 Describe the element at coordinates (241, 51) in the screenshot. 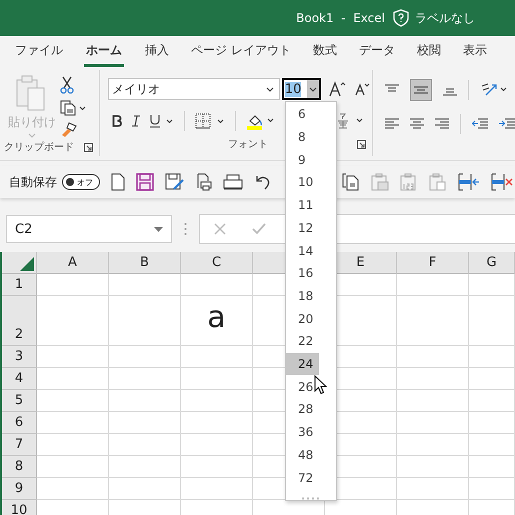

I see `ribbon-tab: ページ レイアウト` at that location.